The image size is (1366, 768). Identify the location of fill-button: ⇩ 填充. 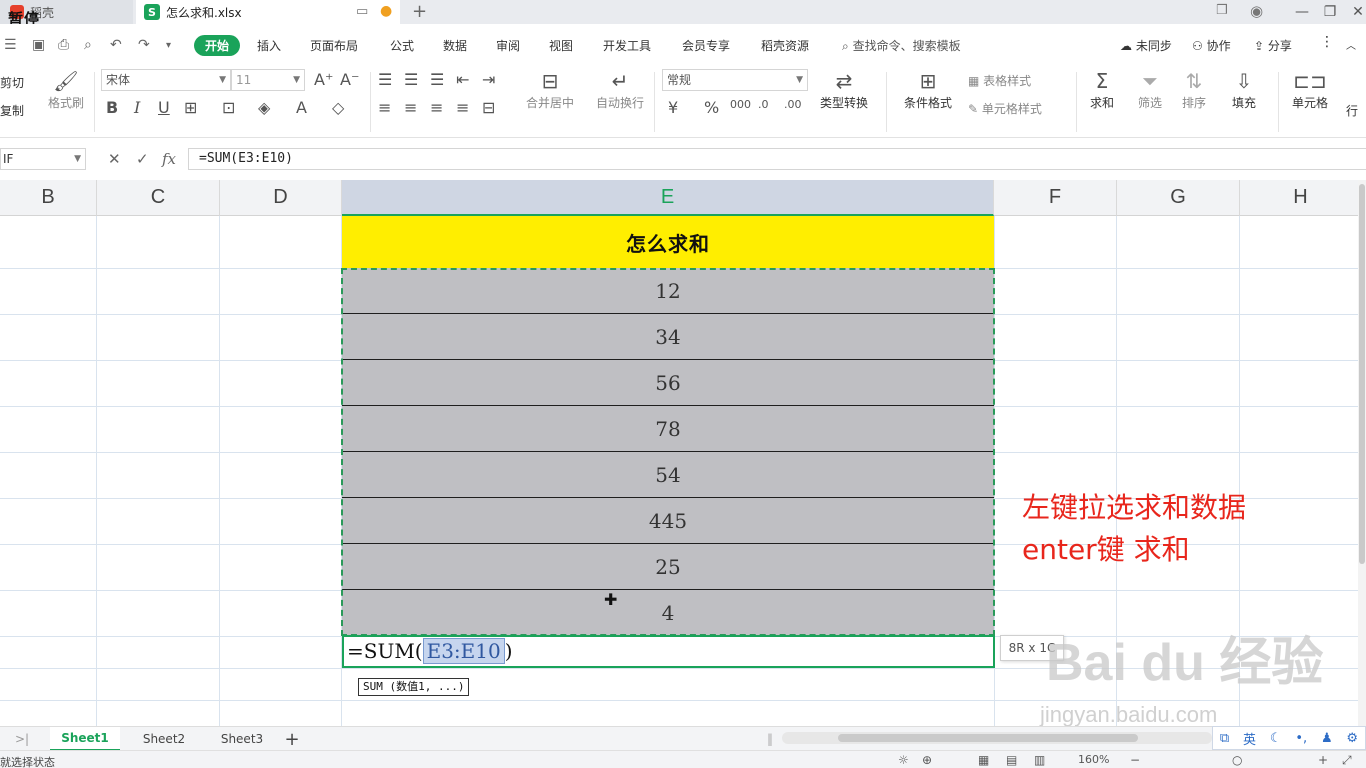
(1244, 89).